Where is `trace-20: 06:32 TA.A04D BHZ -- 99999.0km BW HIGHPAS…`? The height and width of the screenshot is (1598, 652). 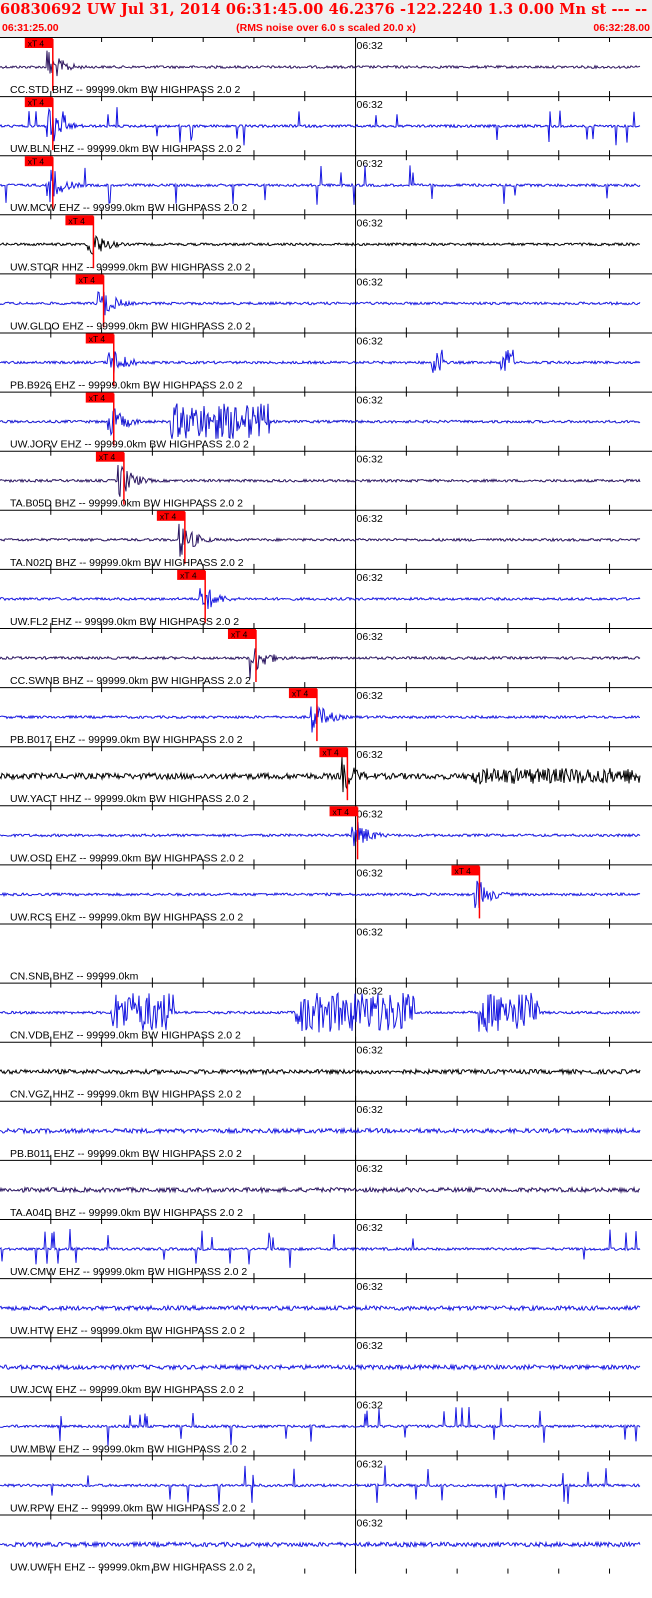 trace-20: 06:32 TA.A04D BHZ -- 99999.0km BW HIGHPAS… is located at coordinates (326, 1189).